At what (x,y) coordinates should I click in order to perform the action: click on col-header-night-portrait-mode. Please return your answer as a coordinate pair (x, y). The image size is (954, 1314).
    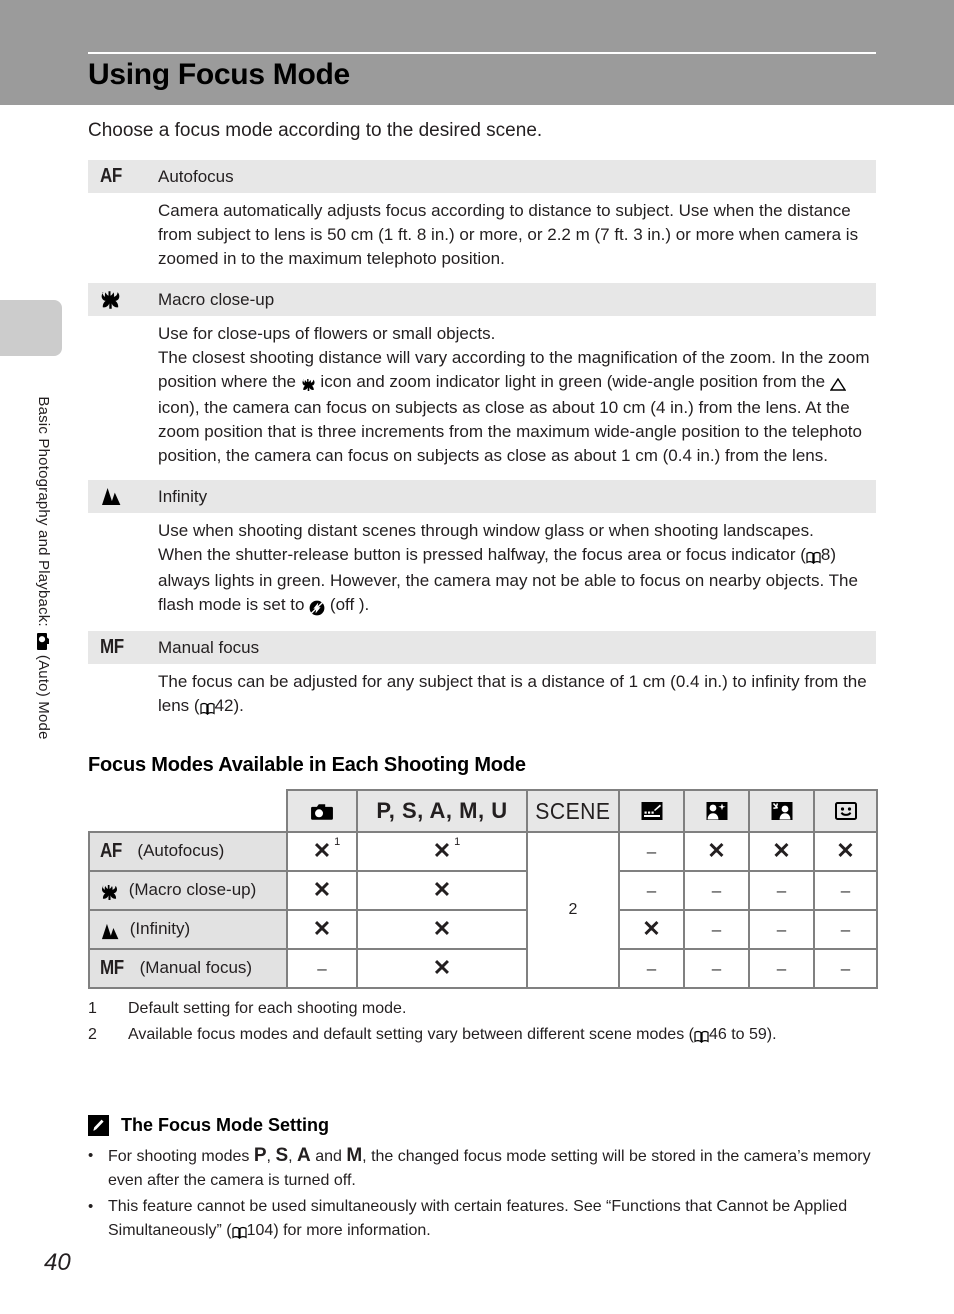
    Looking at the image, I should click on (716, 811).